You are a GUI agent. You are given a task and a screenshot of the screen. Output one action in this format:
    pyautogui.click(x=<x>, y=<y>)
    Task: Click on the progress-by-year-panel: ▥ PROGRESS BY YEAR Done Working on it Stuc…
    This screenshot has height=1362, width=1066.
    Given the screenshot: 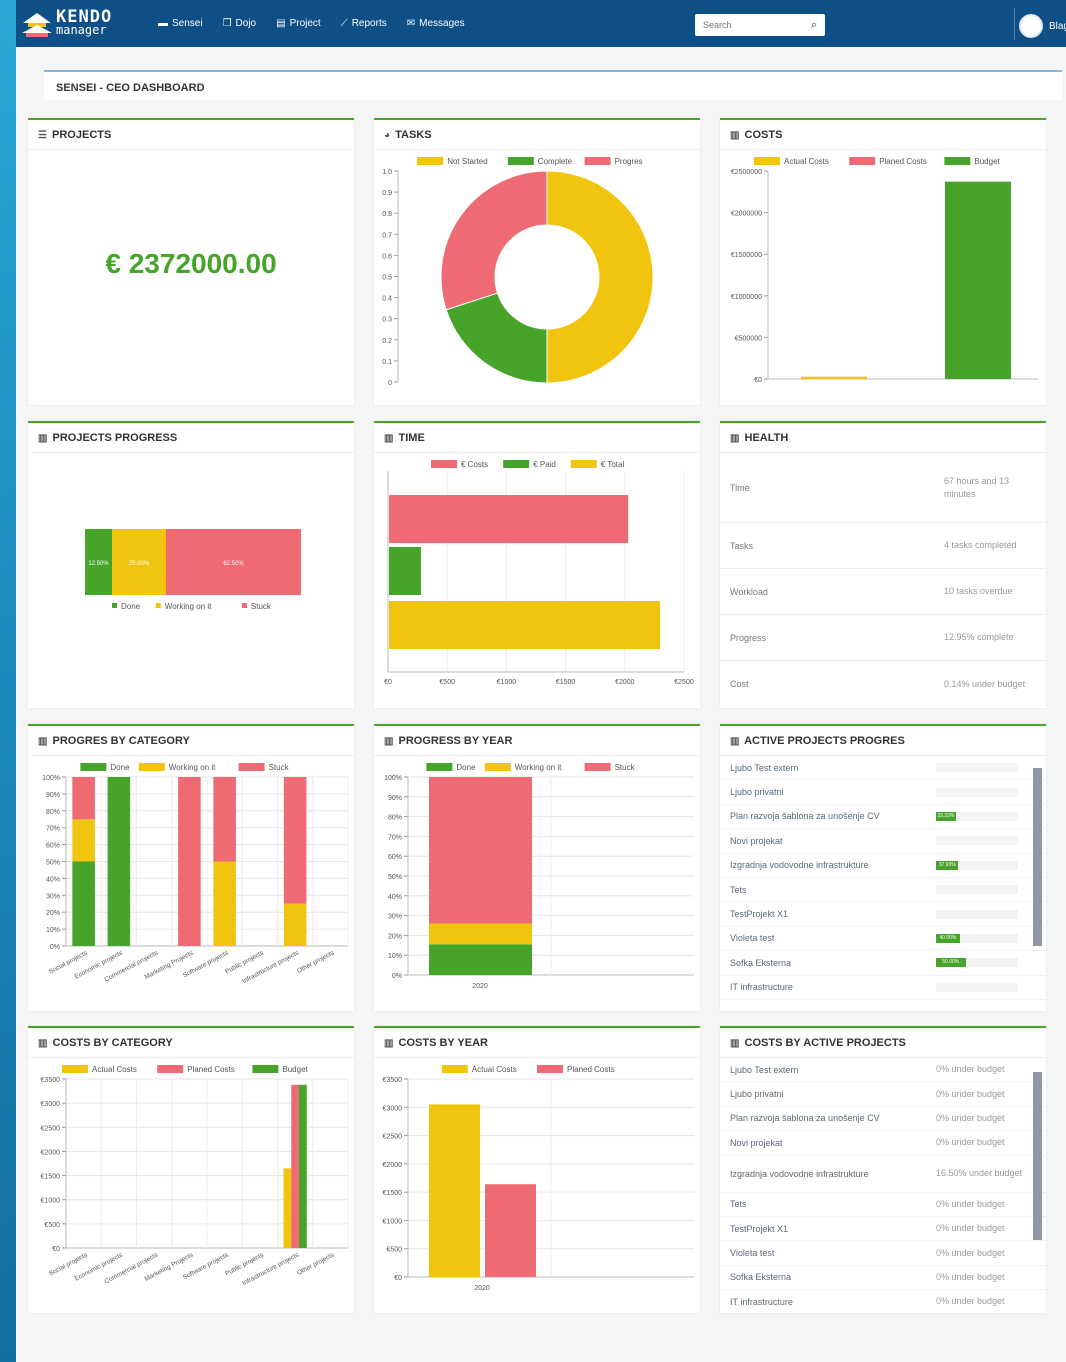 What is the action you would take?
    pyautogui.click(x=537, y=867)
    